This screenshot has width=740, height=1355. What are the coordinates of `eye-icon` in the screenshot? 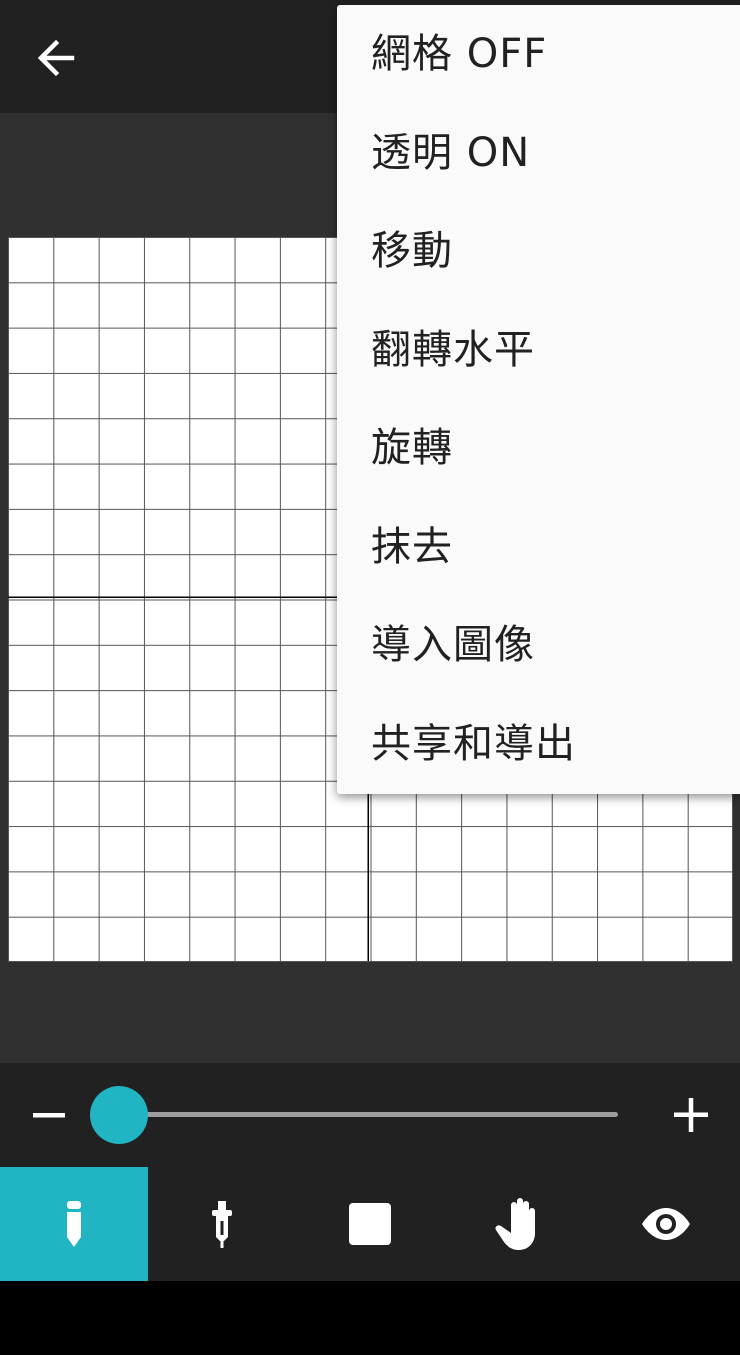 It's located at (666, 1224).